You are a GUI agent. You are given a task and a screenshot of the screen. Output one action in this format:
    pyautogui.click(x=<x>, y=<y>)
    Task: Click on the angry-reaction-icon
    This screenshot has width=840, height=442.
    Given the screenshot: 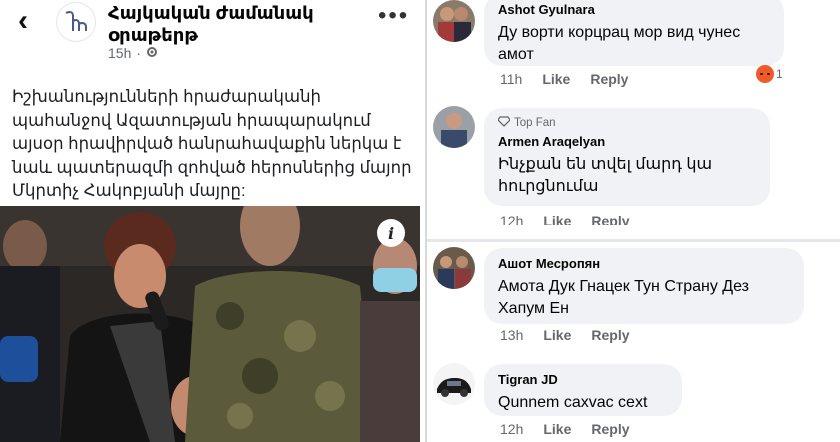 What is the action you would take?
    pyautogui.click(x=765, y=74)
    